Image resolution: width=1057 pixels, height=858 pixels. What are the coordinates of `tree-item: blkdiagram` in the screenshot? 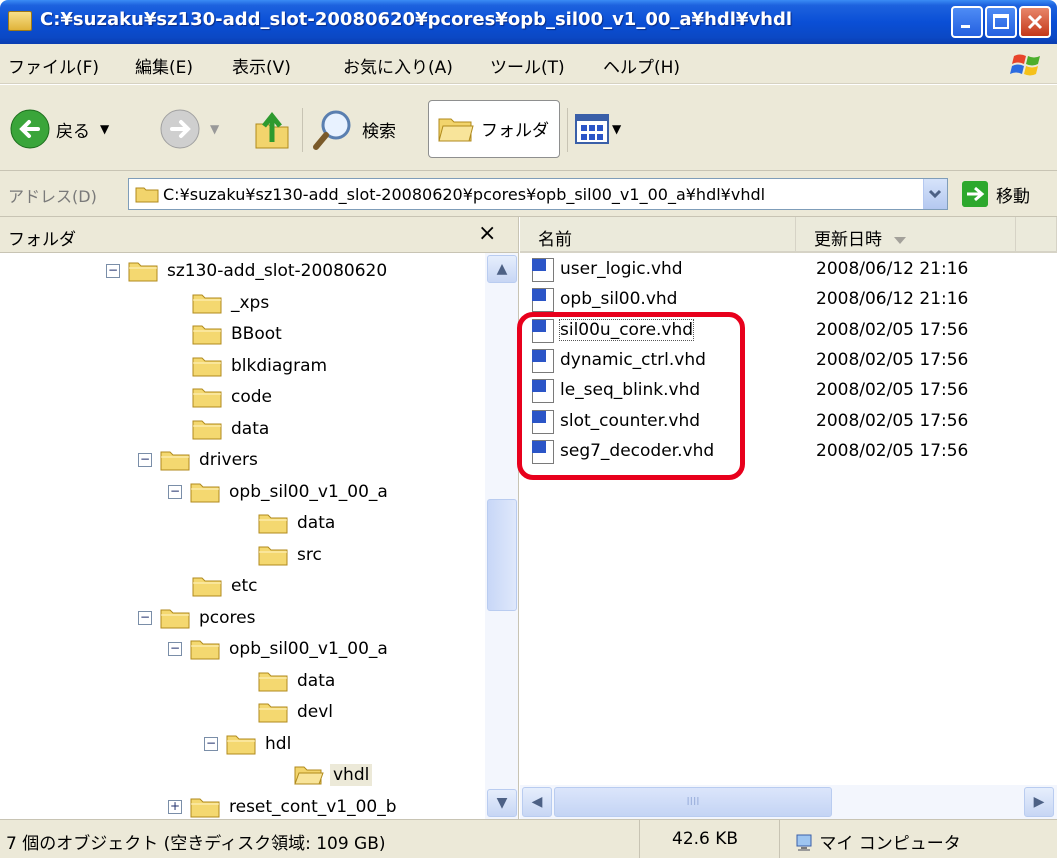 It's located at (261, 366).